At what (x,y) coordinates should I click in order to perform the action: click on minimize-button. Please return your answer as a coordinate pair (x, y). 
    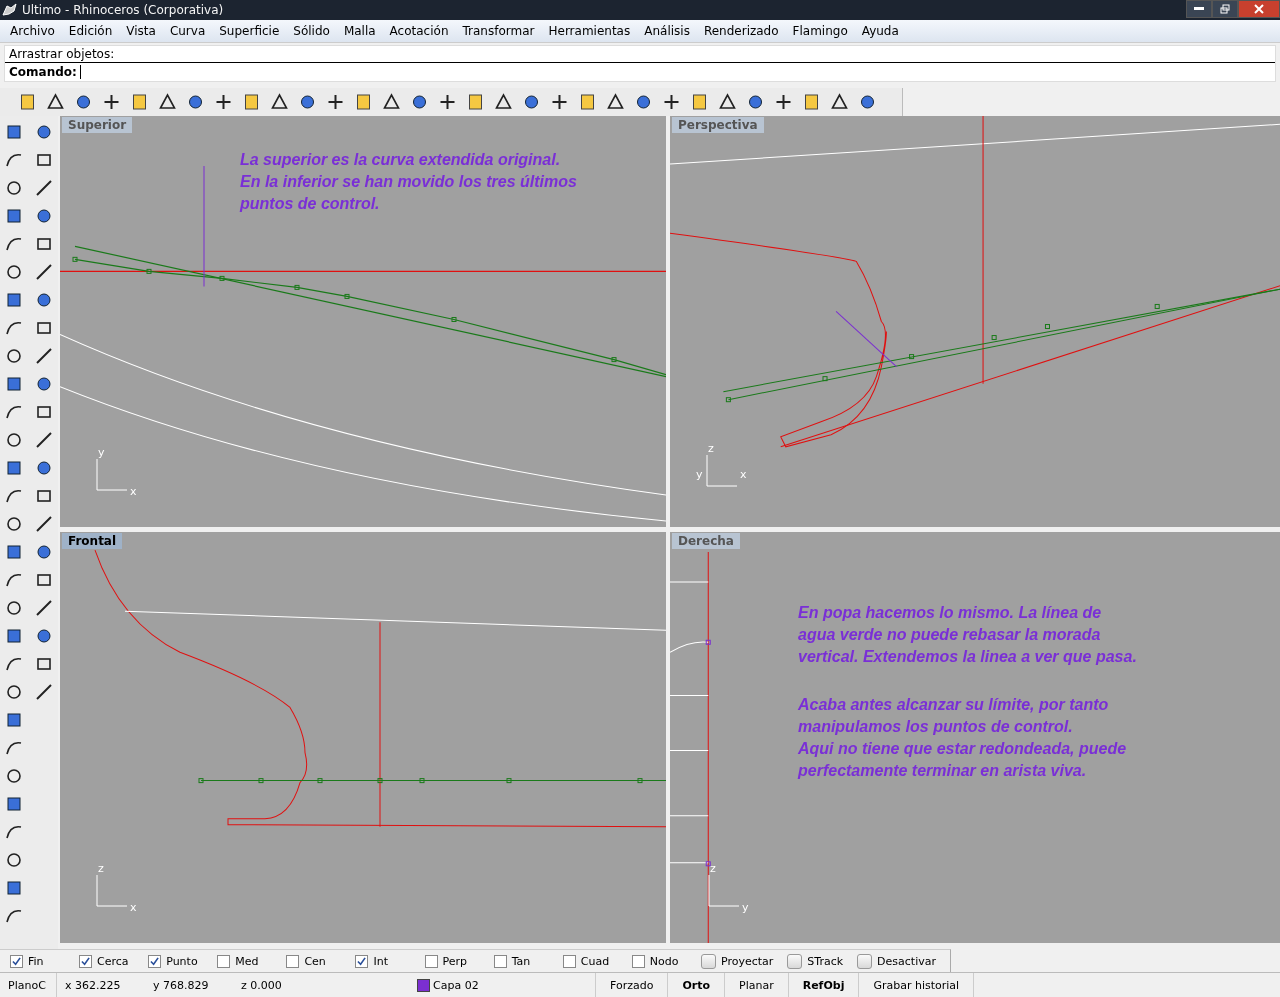
    Looking at the image, I should click on (1199, 9).